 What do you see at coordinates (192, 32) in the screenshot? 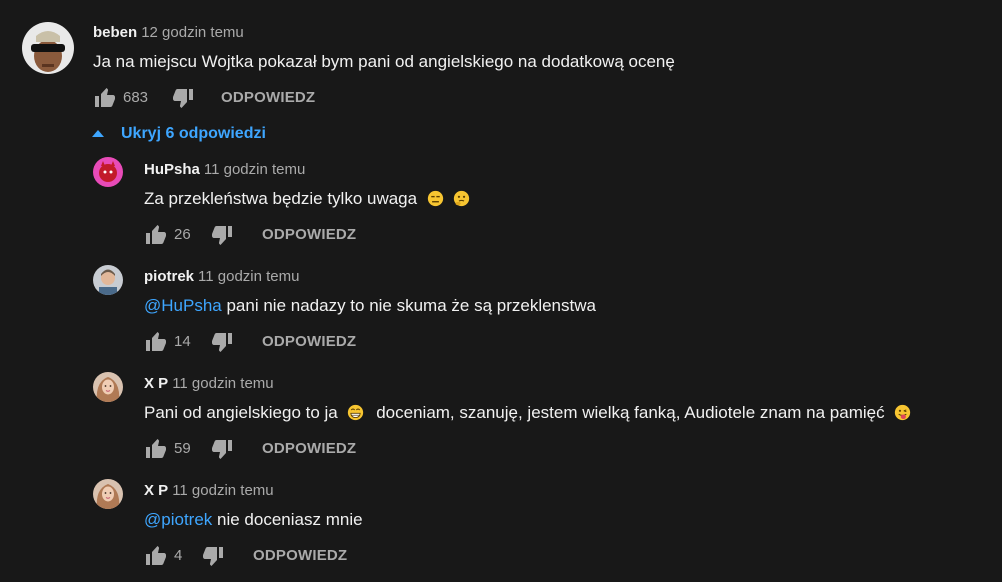
I see `timestamp: 12 godzin temu` at bounding box center [192, 32].